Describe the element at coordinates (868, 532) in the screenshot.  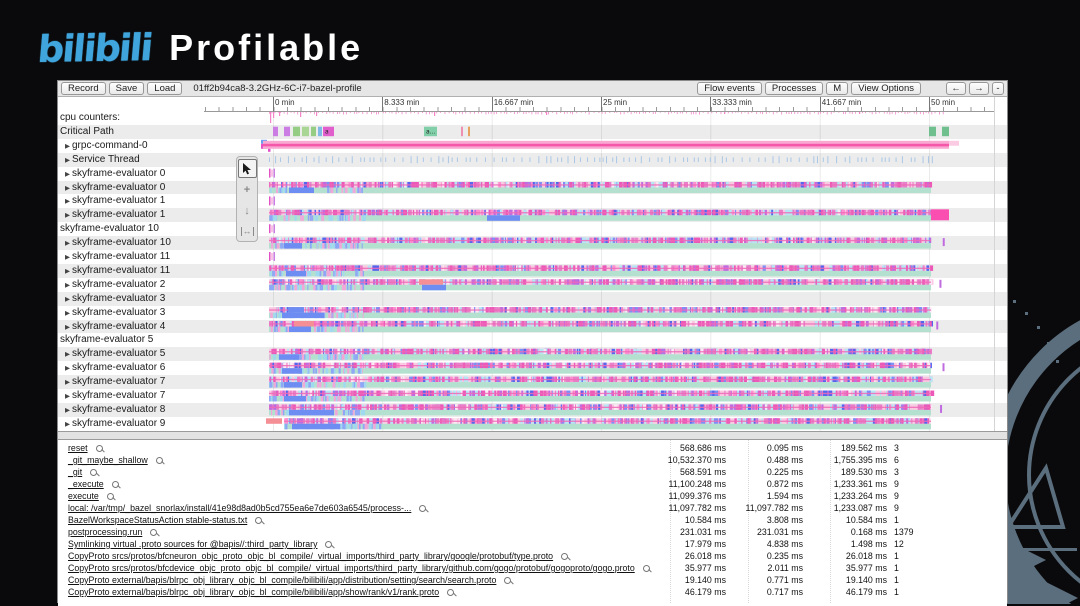
I see `avg-duration-cell: 0.168 ms` at that location.